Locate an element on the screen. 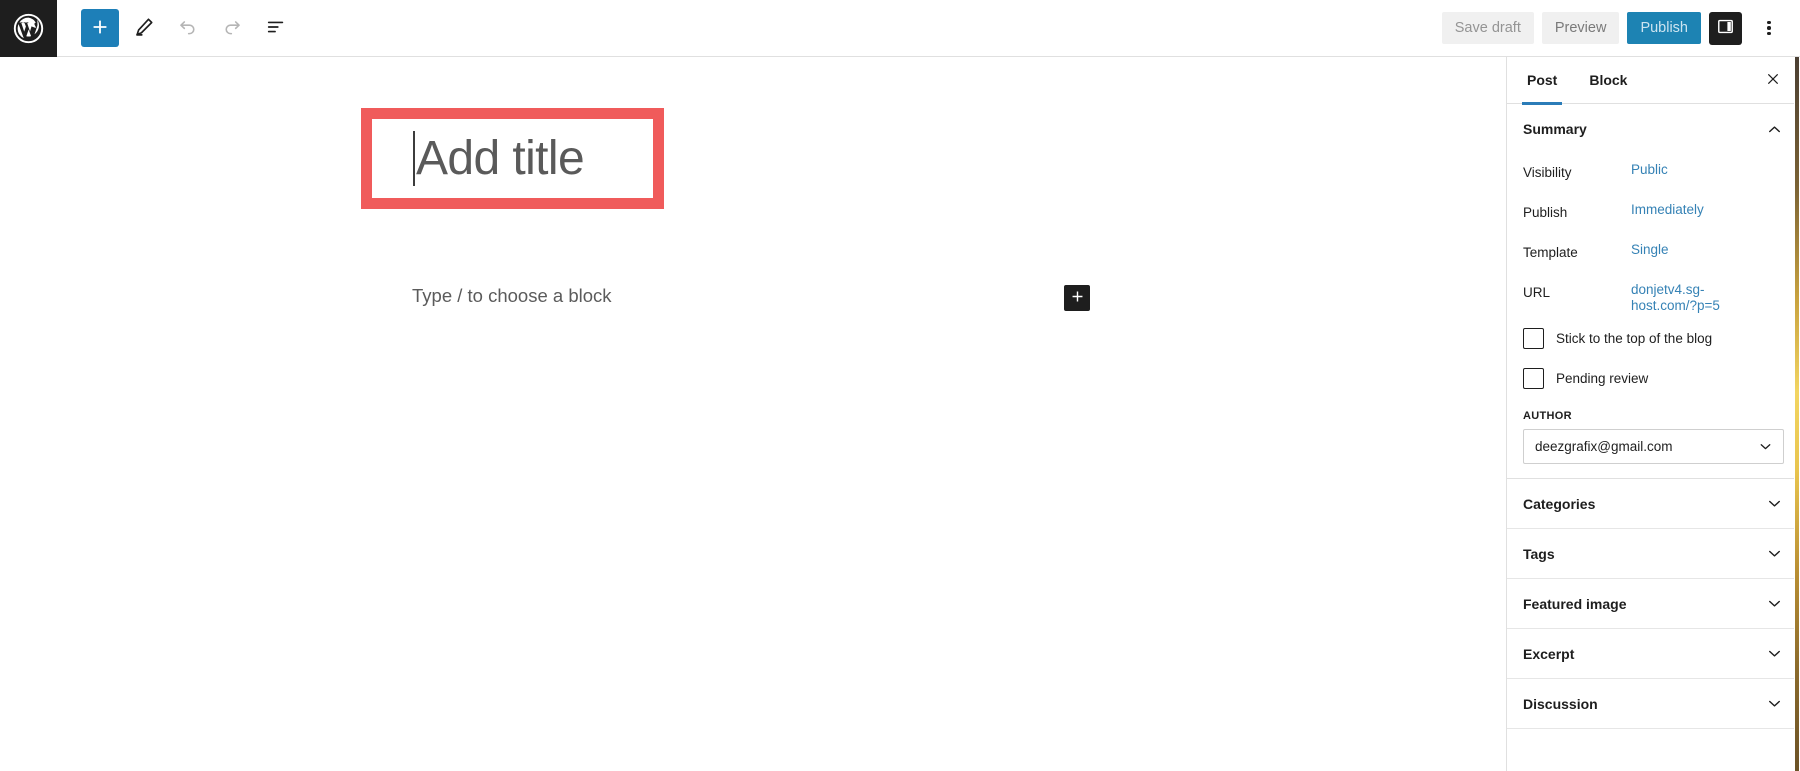 The width and height of the screenshot is (1800, 771). author-field-label: AUTHOR is located at coordinates (1547, 416).